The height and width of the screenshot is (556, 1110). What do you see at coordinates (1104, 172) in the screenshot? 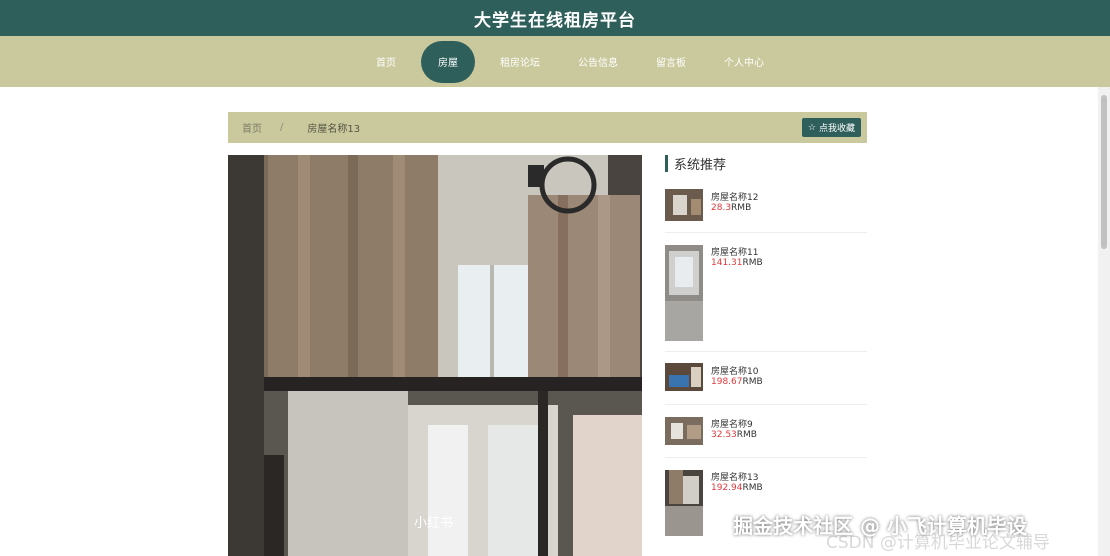
I see `scrollbar-thumb` at bounding box center [1104, 172].